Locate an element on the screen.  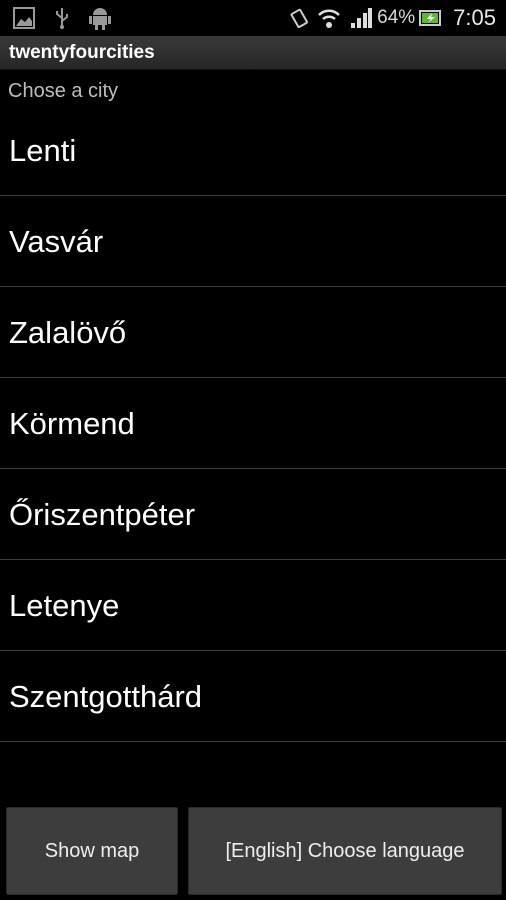
choose-language-button: [English] Choose language is located at coordinates (345, 851).